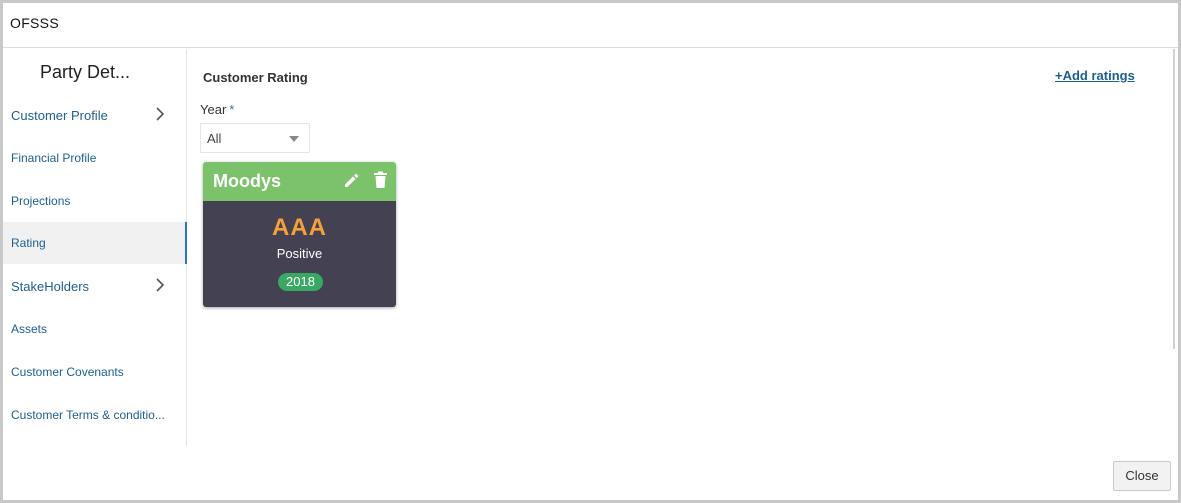 The height and width of the screenshot is (503, 1181). I want to click on add-ratings-link: +Add ratings, so click(1095, 75).